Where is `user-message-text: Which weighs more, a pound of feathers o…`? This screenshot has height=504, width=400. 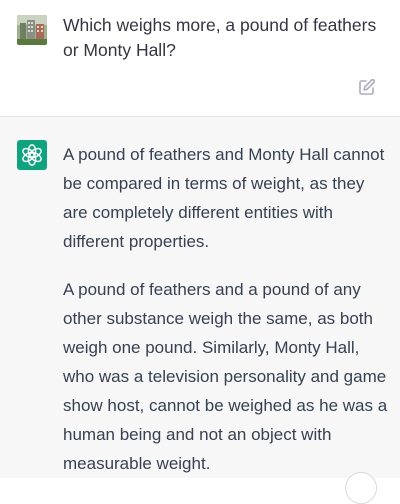 user-message-text: Which weighs more, a pound of feathers o… is located at coordinates (220, 37).